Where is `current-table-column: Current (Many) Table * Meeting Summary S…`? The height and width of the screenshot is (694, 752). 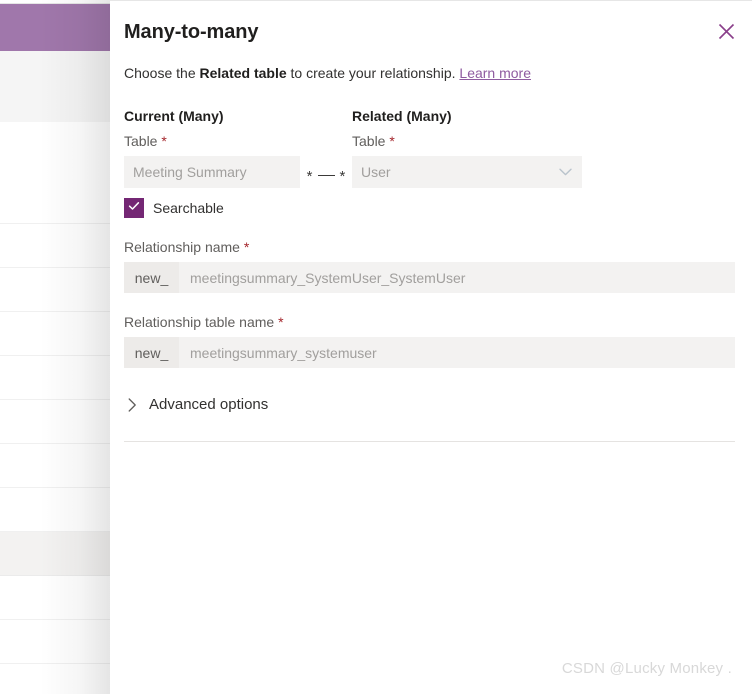 current-table-column: Current (Many) Table * Meeting Summary S… is located at coordinates (212, 162).